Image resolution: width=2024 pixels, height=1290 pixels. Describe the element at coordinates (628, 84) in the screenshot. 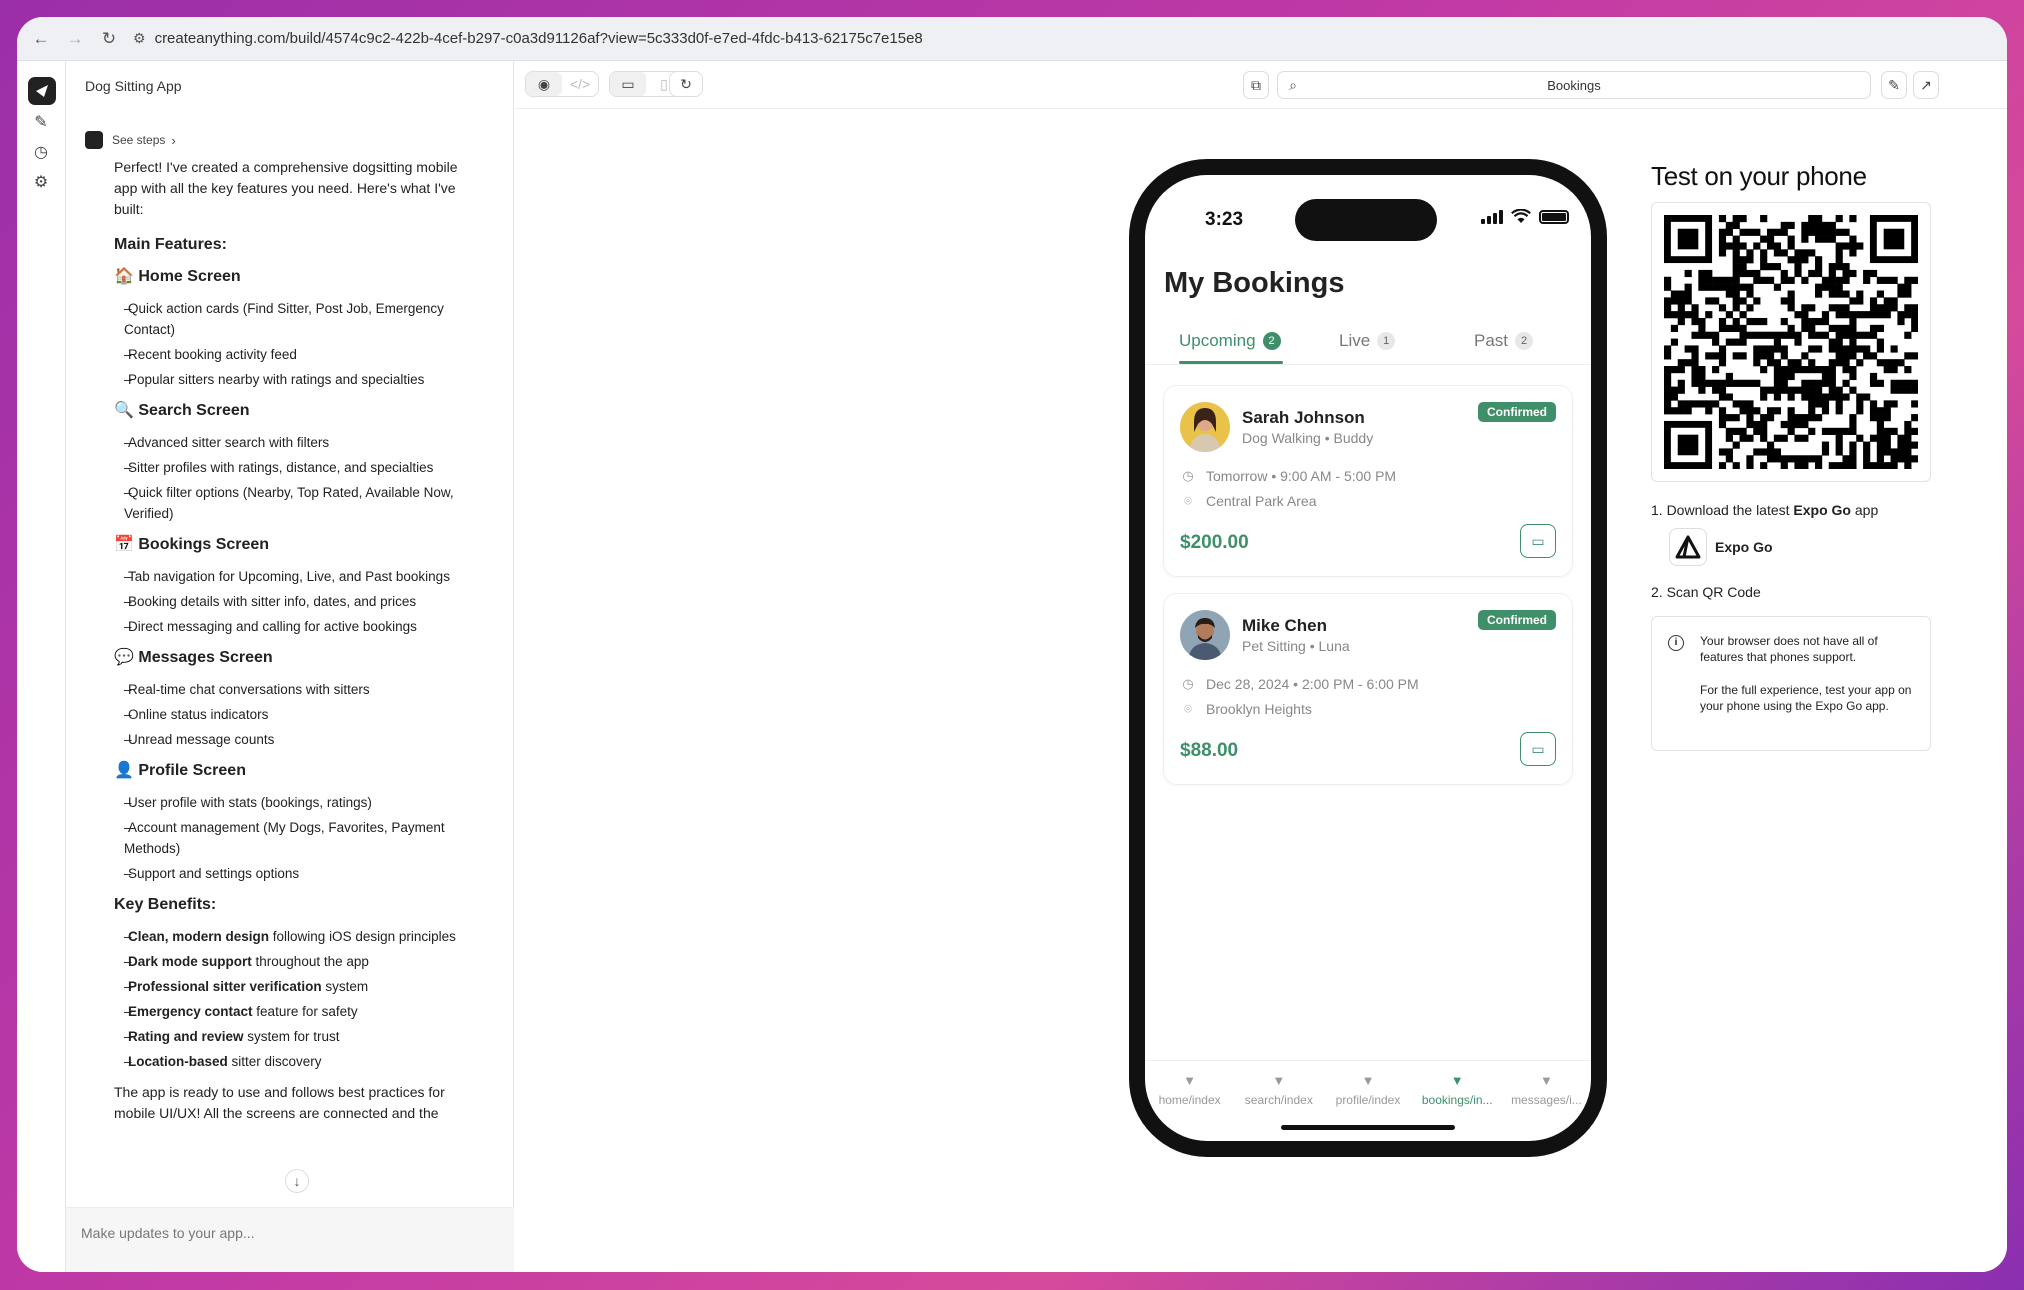

I see `desktop-icon: ▭` at that location.